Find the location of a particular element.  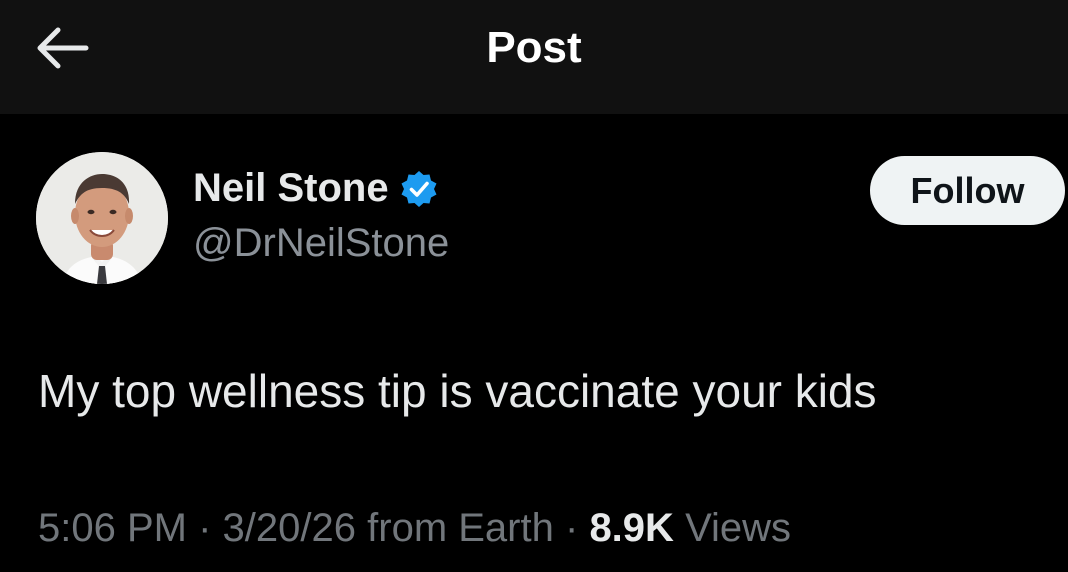

profile-photo is located at coordinates (102, 218).